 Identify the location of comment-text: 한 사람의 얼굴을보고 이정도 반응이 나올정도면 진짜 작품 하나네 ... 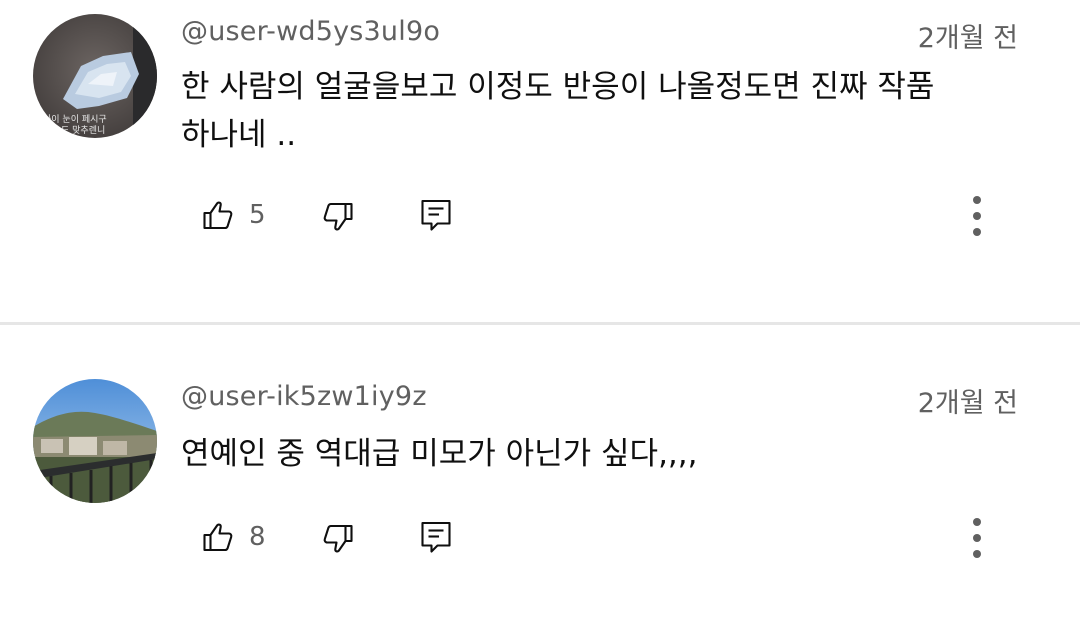
(558, 111).